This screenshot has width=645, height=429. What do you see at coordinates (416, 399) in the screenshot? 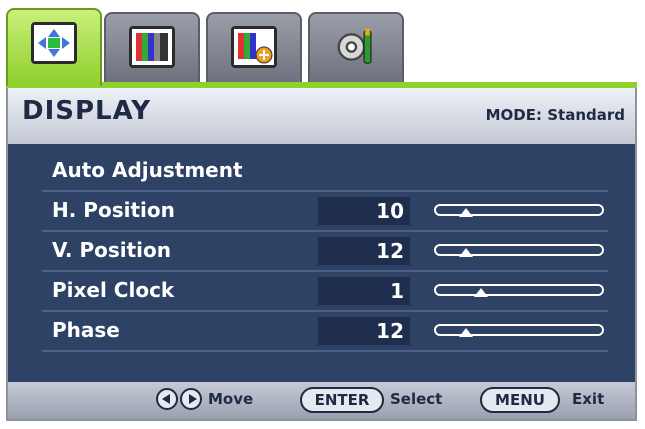
I see `select-hint-label: Select` at bounding box center [416, 399].